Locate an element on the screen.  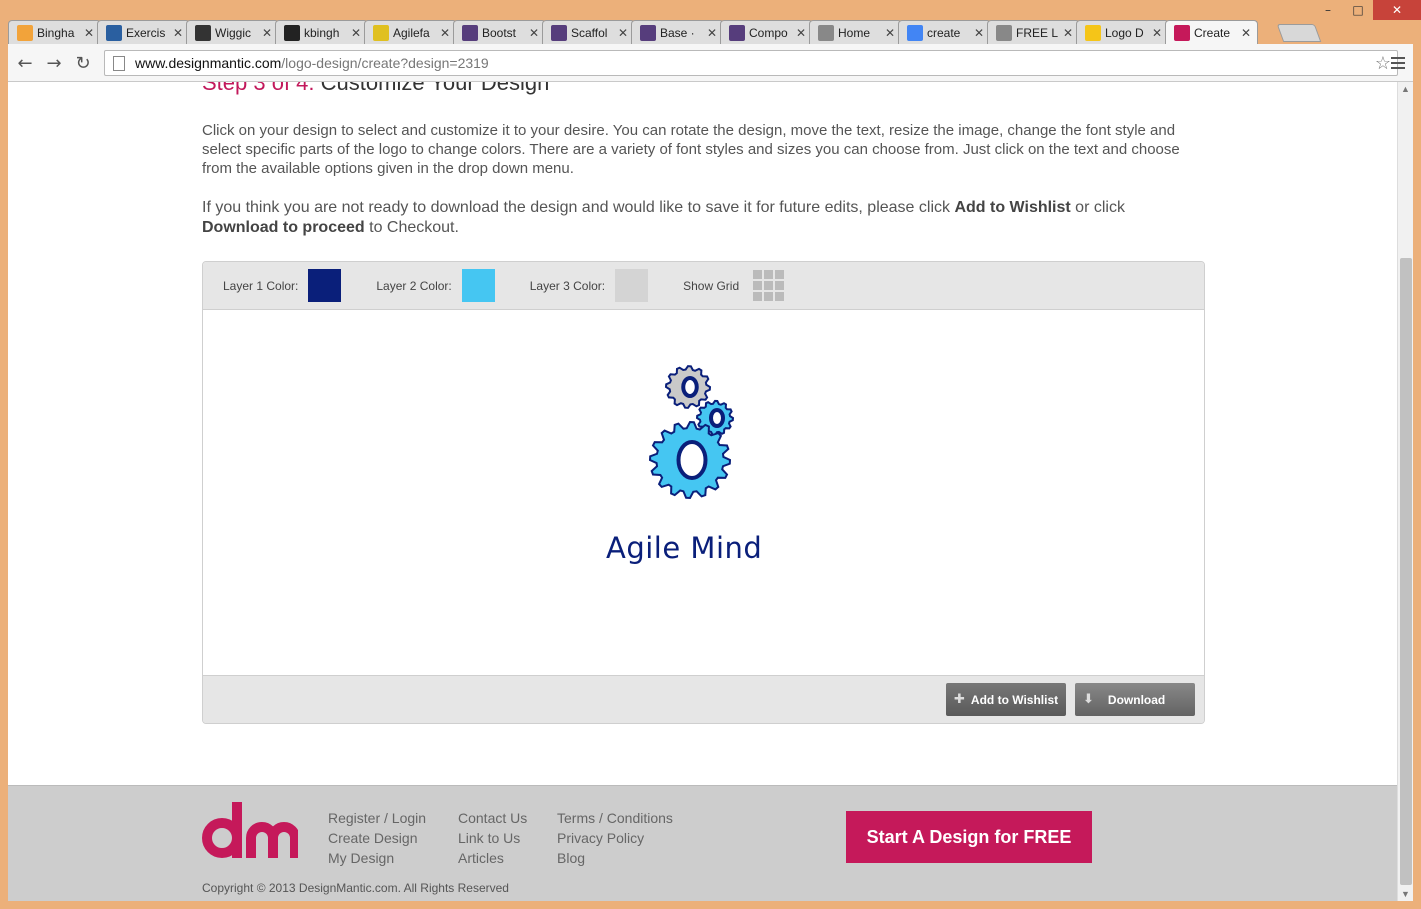
footer-link: Privacy Policy is located at coordinates (615, 838).